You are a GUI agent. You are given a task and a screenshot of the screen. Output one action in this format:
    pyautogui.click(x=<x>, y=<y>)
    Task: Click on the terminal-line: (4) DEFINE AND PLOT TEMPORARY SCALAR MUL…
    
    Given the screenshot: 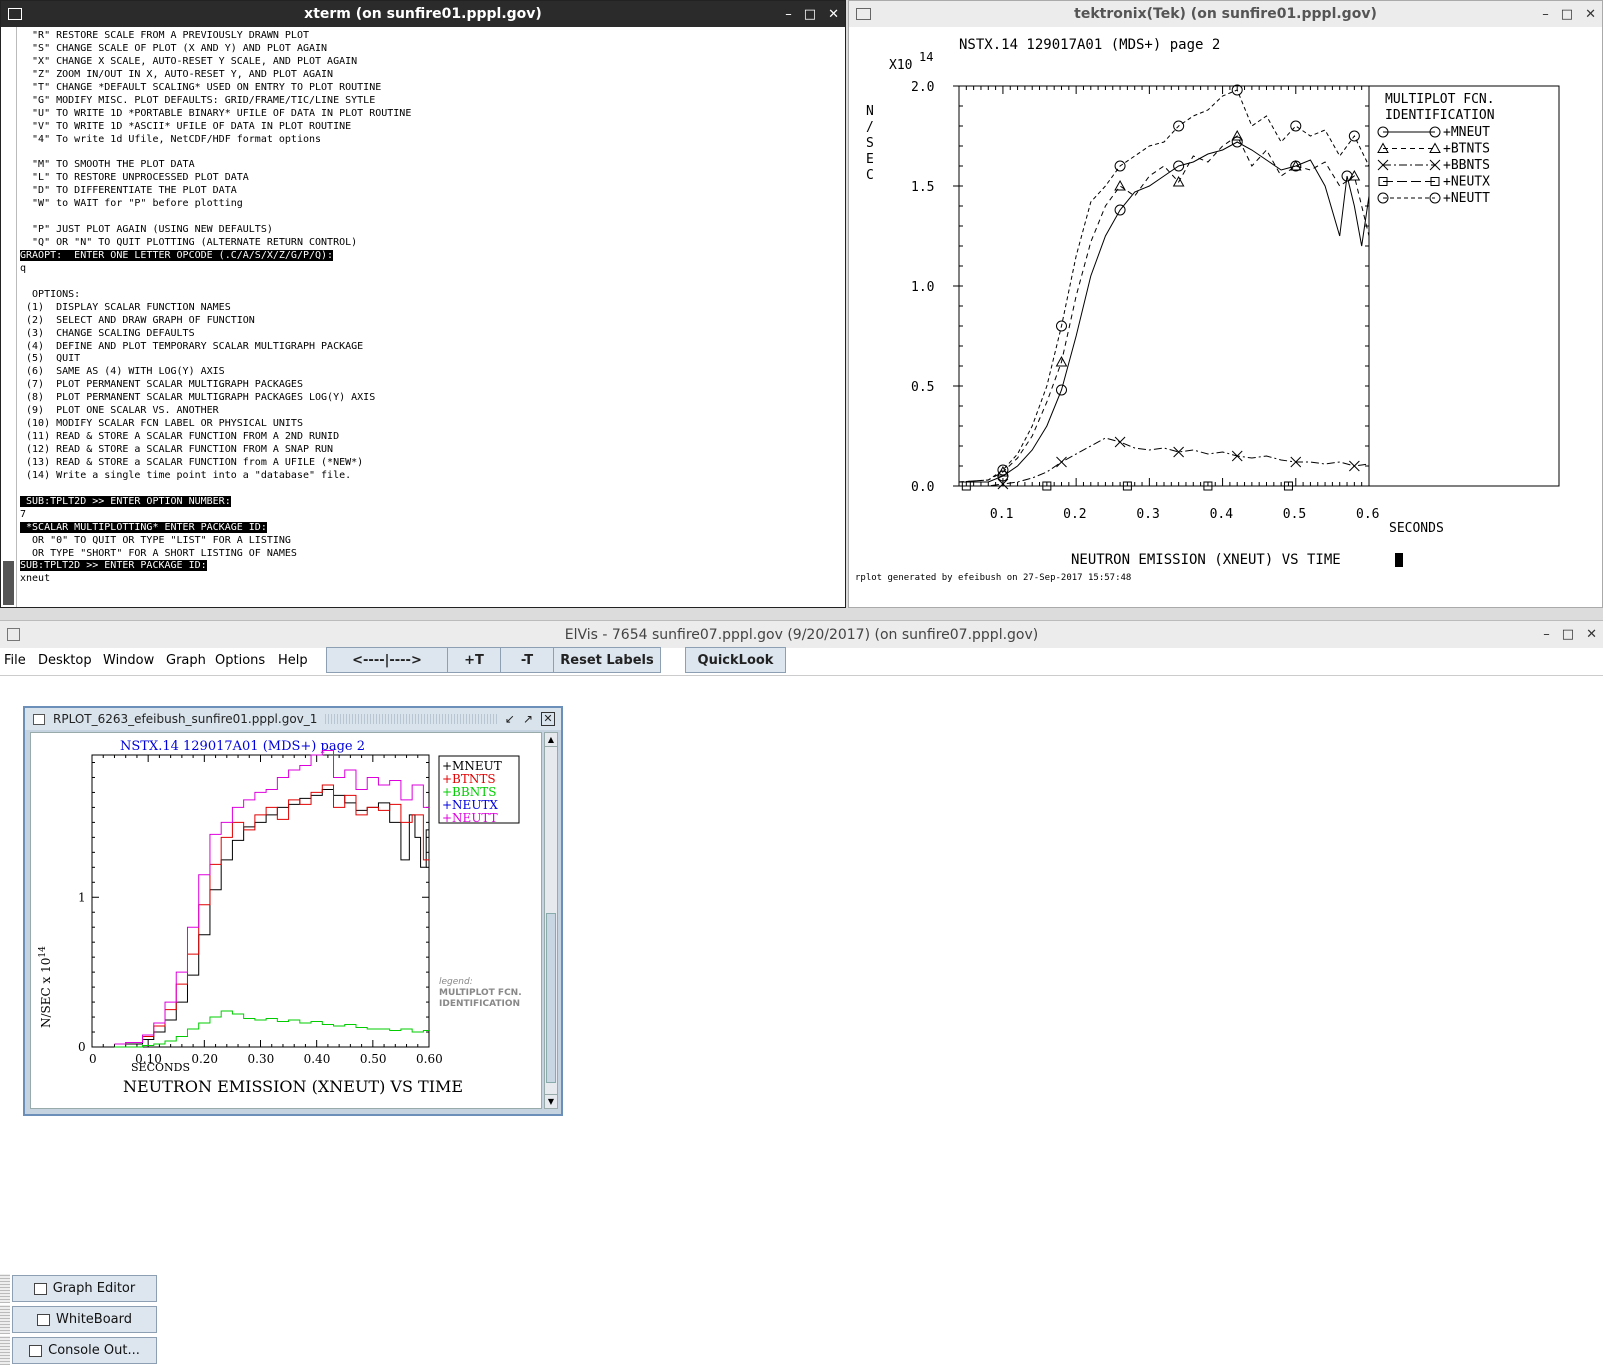 What is the action you would take?
    pyautogui.click(x=192, y=346)
    